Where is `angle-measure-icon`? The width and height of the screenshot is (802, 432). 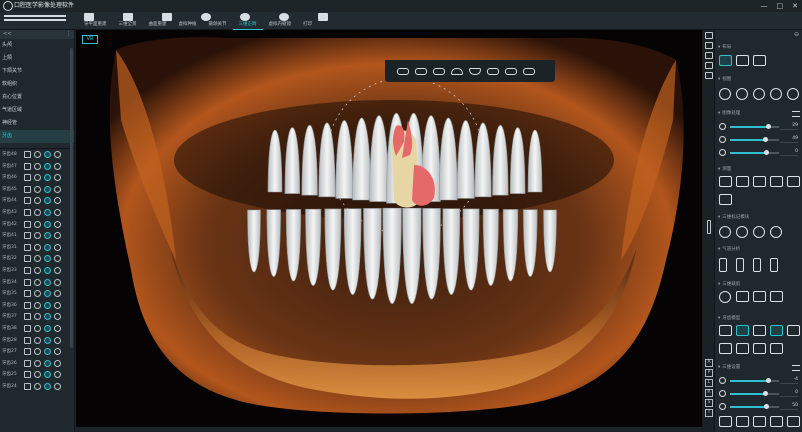 angle-measure-icon is located at coordinates (742, 181).